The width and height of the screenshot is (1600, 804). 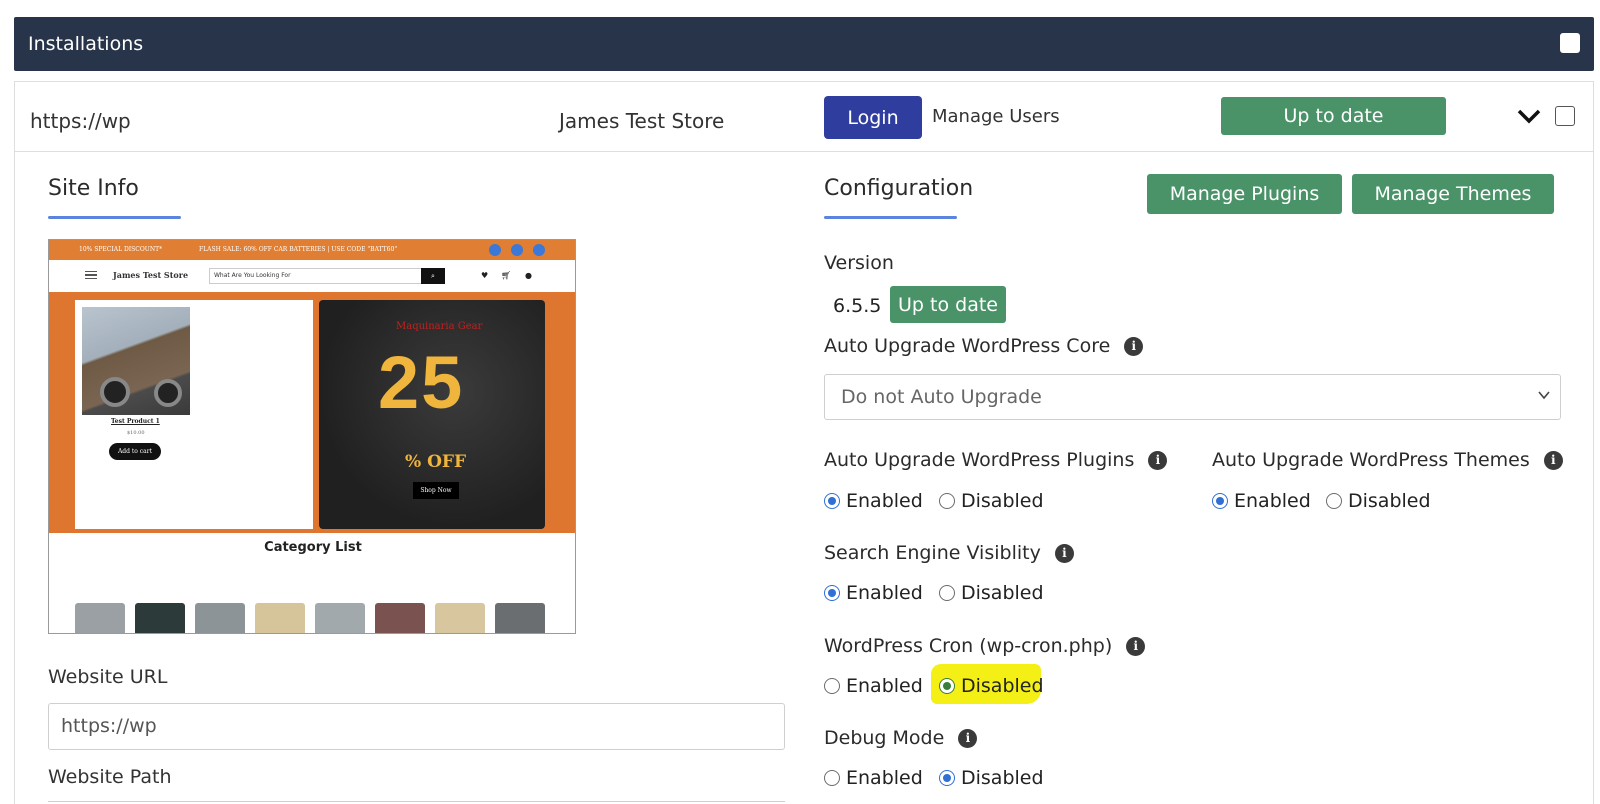 I want to click on manage-users-link: Manage Users, so click(x=996, y=116).